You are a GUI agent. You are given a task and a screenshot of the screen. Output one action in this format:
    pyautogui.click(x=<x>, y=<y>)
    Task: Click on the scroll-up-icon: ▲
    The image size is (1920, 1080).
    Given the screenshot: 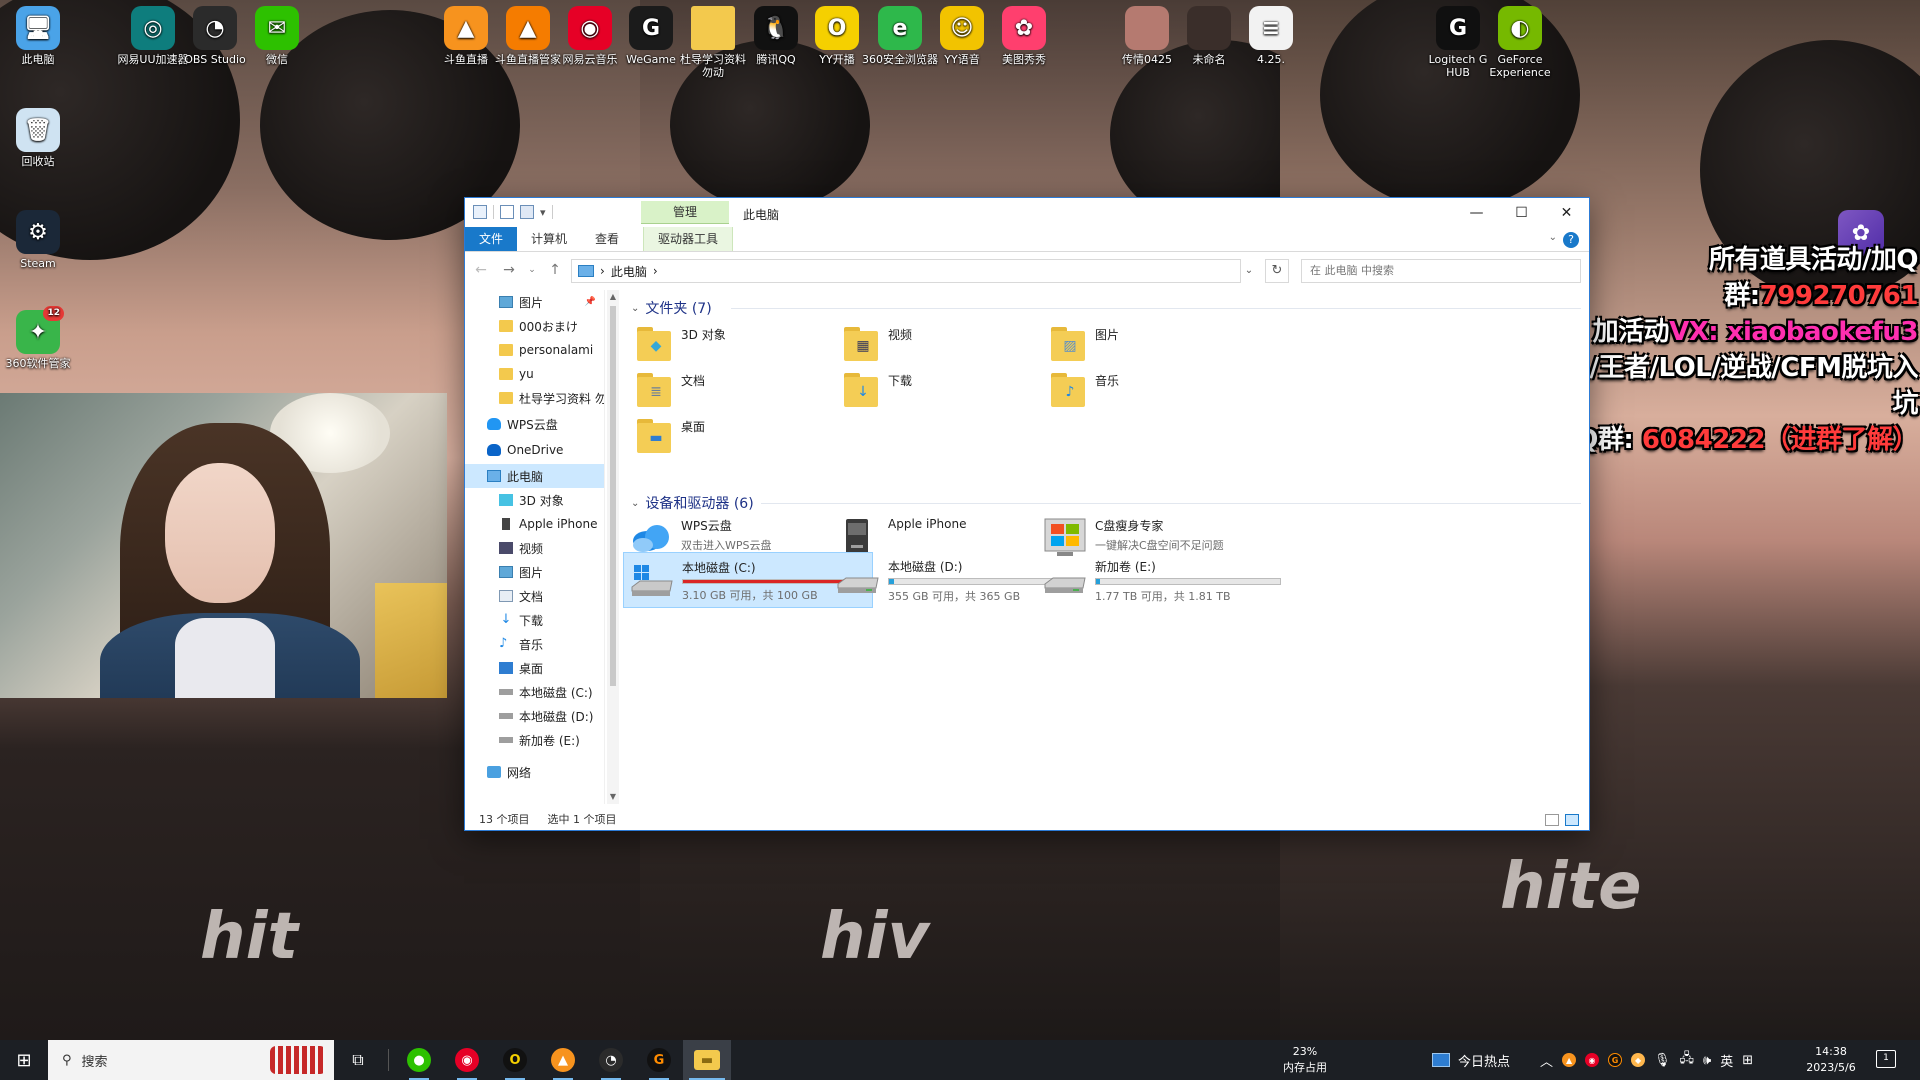 What is the action you would take?
    pyautogui.click(x=613, y=297)
    